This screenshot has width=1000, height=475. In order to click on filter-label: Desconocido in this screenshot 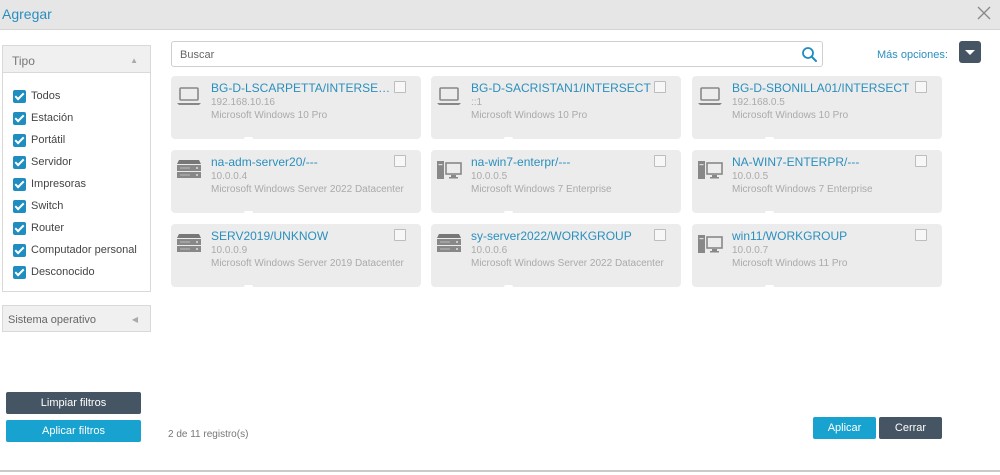, I will do `click(63, 272)`.